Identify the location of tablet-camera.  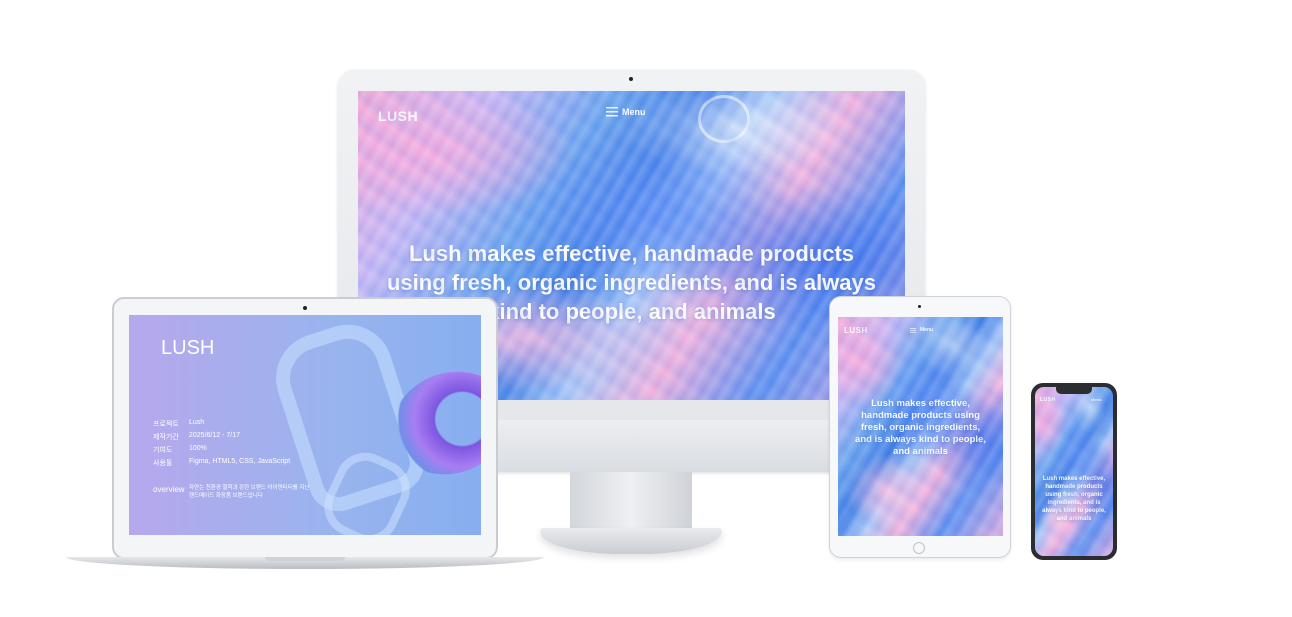
(919, 306).